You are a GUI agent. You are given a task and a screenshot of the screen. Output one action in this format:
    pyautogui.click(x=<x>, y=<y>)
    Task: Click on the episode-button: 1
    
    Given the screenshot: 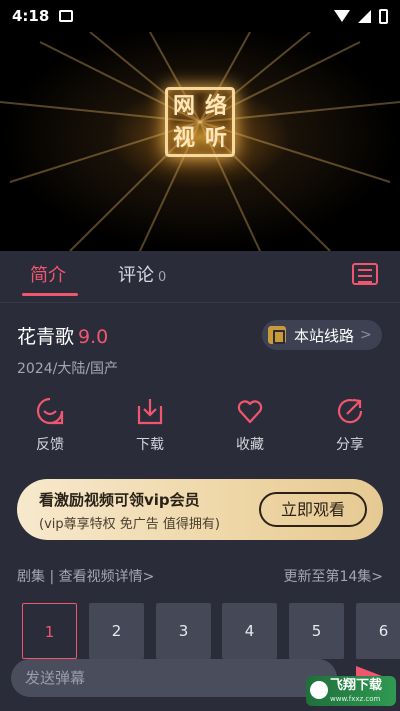 What is the action you would take?
    pyautogui.click(x=49, y=631)
    